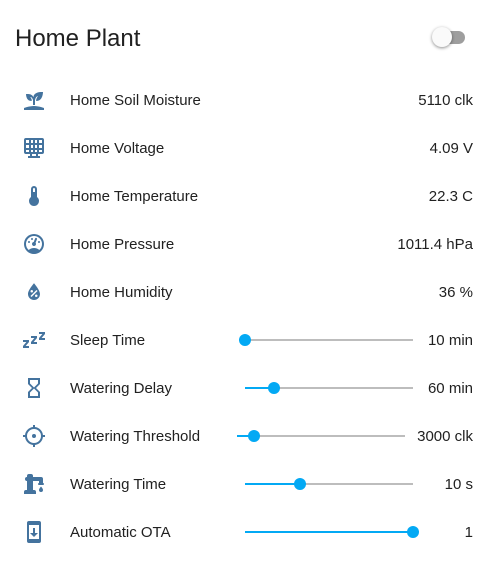 The width and height of the screenshot is (487, 562). Describe the element at coordinates (244, 38) in the screenshot. I see `card-header: Home Plant` at that location.